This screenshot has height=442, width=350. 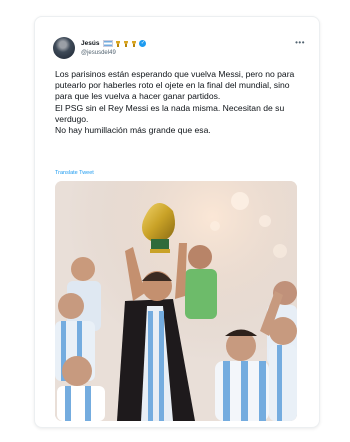 I want to click on more-options-button: •••, so click(x=300, y=43).